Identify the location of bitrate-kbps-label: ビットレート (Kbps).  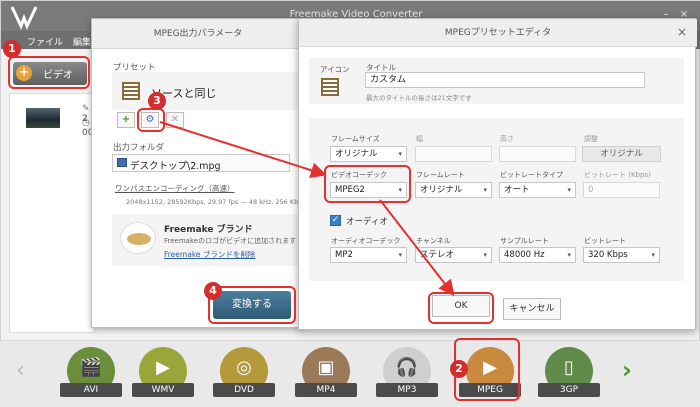
(617, 175).